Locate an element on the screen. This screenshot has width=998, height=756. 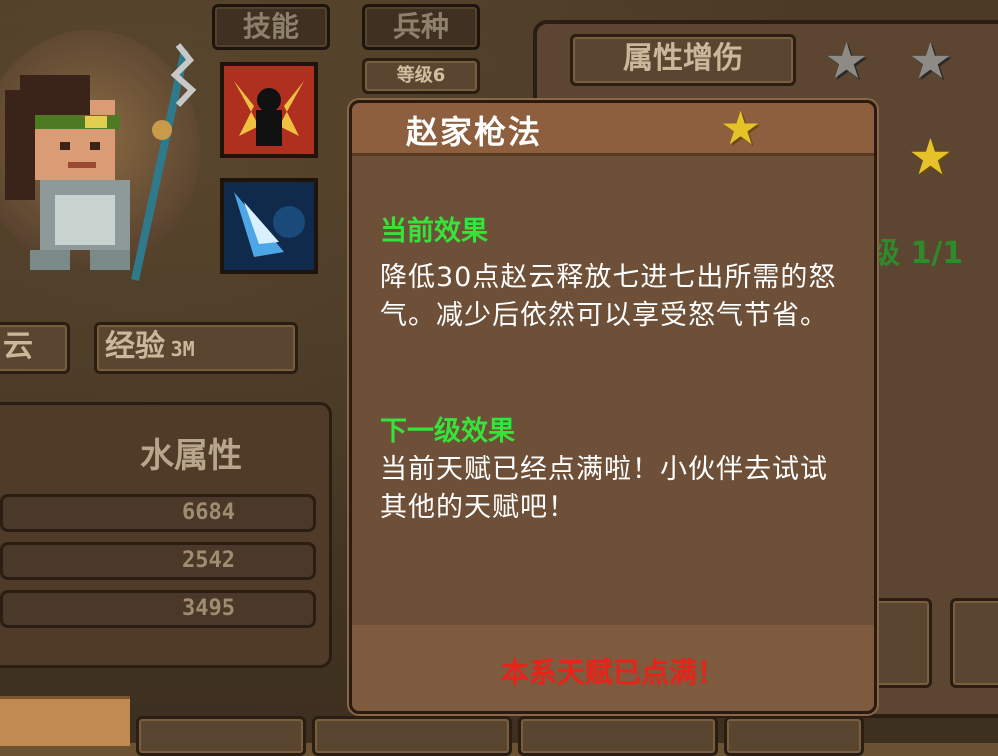
bottom-plank is located at coordinates (65, 721).